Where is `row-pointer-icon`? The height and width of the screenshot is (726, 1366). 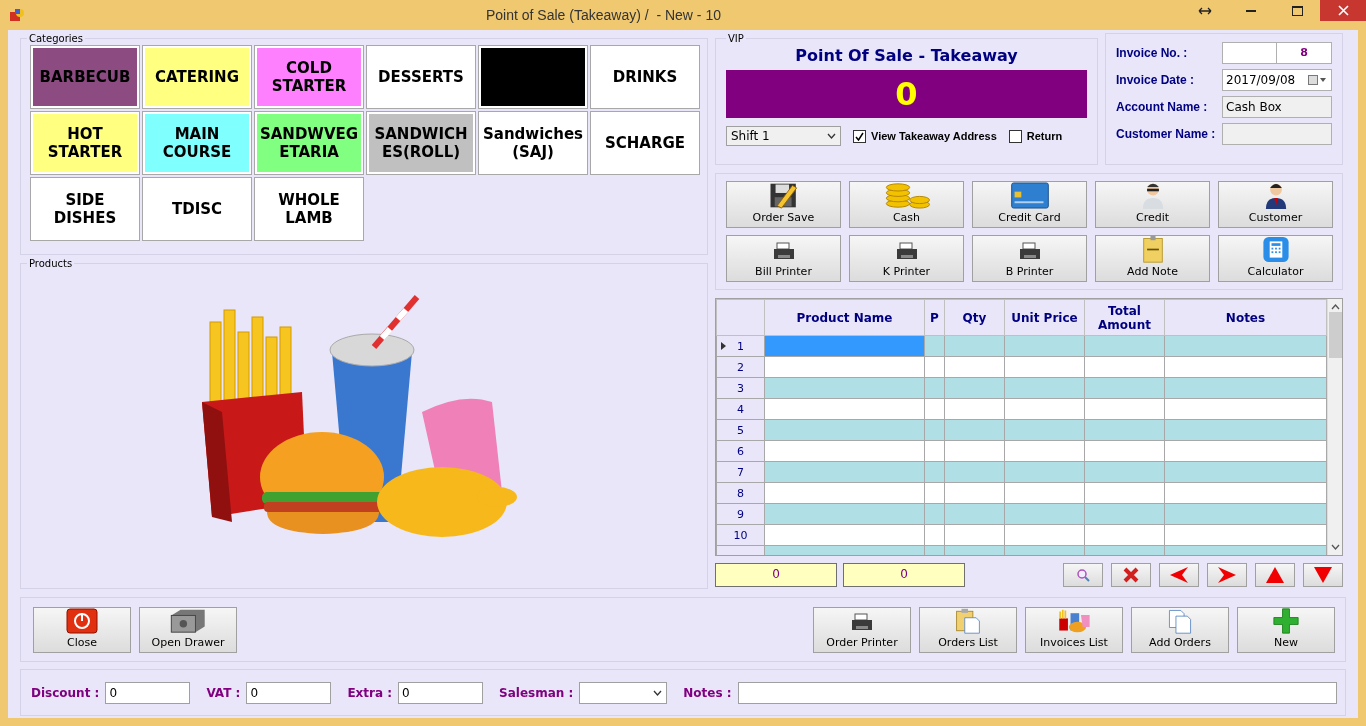 row-pointer-icon is located at coordinates (723, 346).